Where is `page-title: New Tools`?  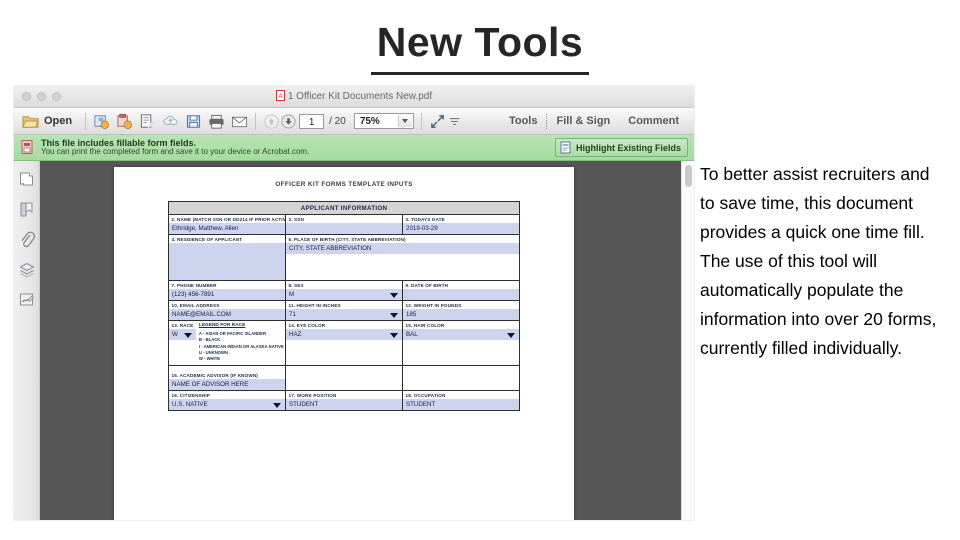 page-title: New Tools is located at coordinates (480, 46).